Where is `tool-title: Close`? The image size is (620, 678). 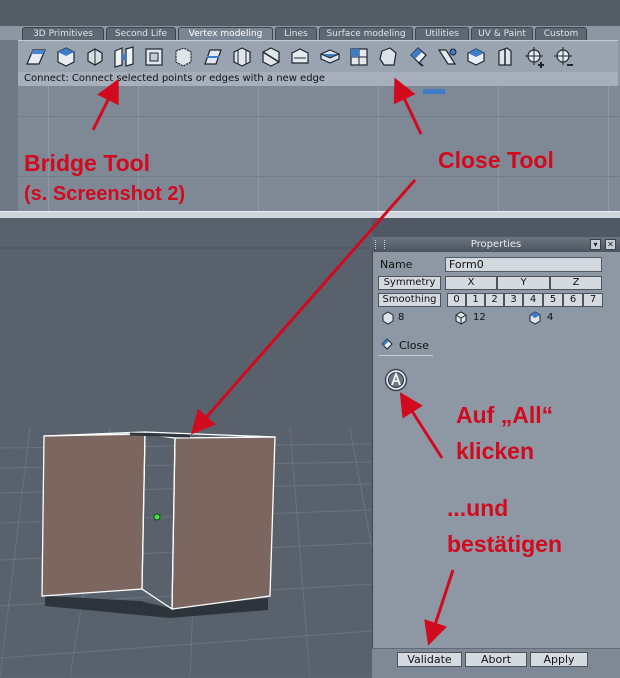 tool-title: Close is located at coordinates (414, 345).